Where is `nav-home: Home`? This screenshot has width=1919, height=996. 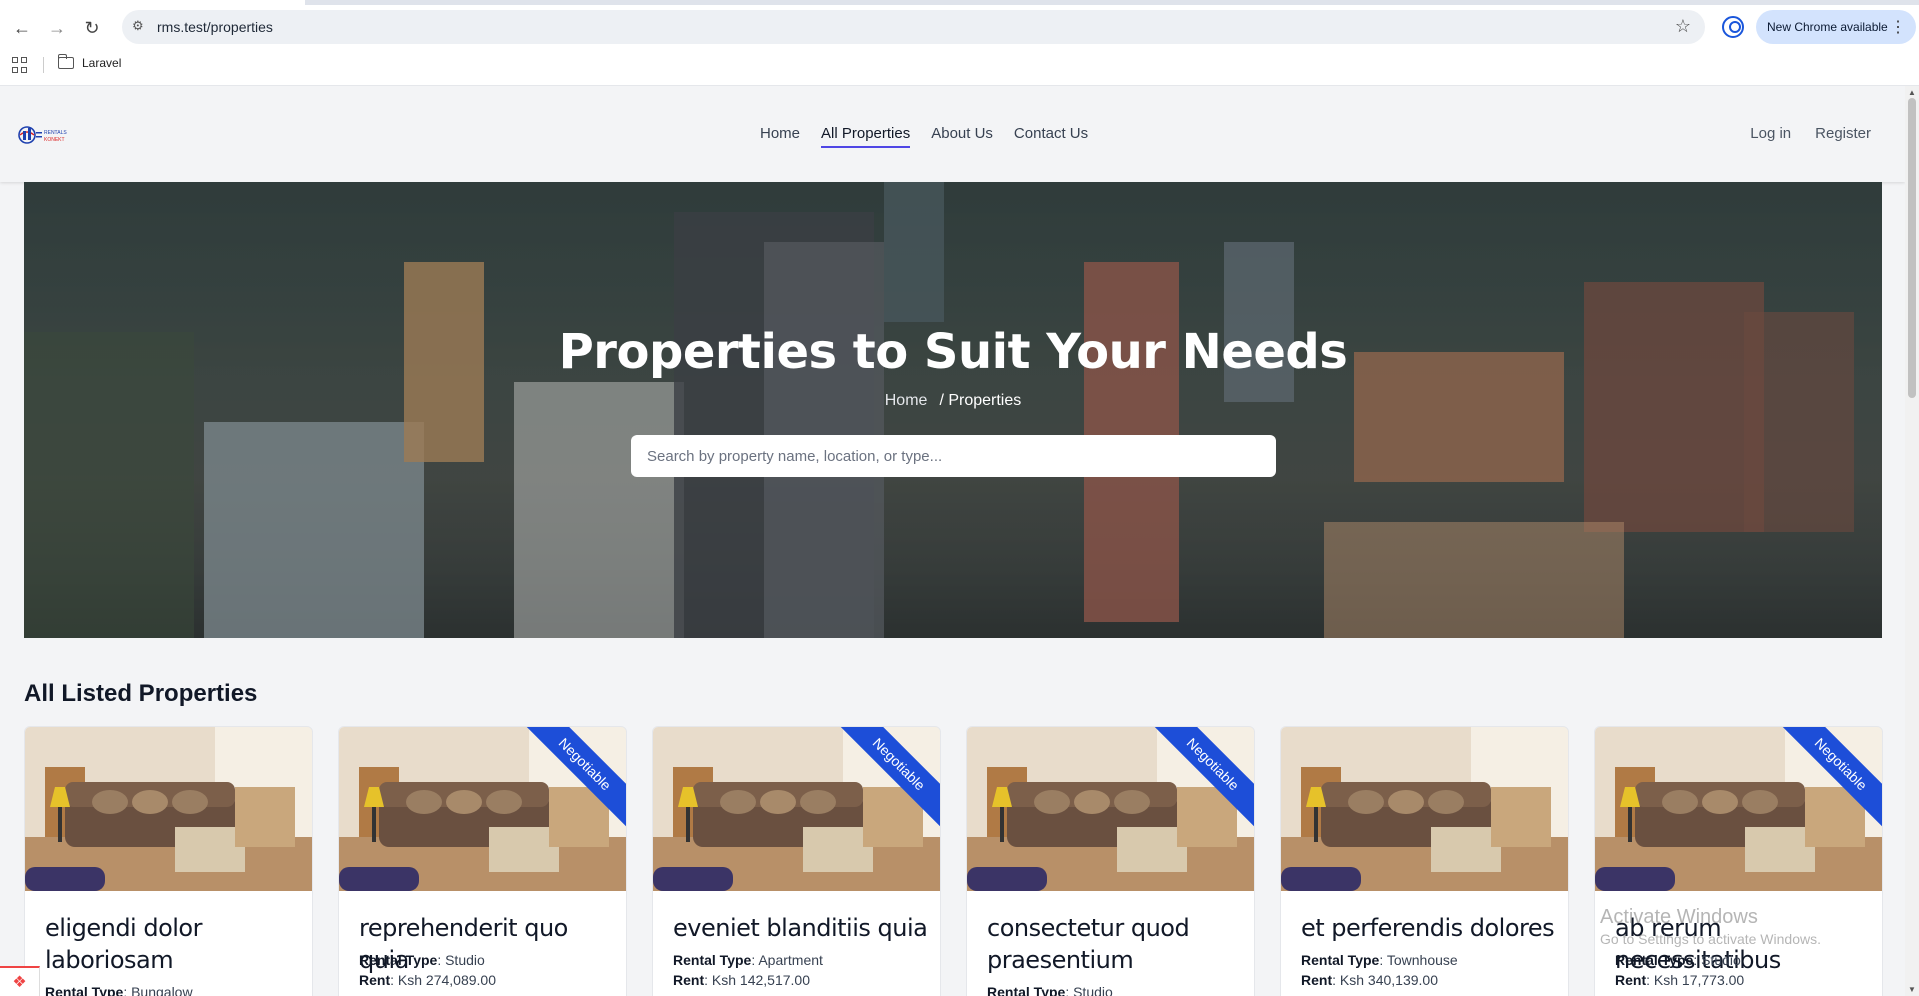 nav-home: Home is located at coordinates (780, 136).